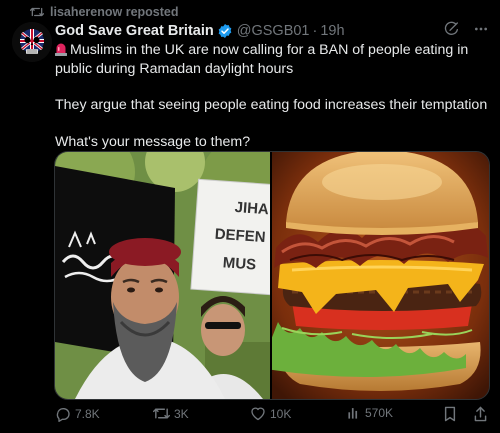 The width and height of the screenshot is (500, 433). What do you see at coordinates (452, 31) in the screenshot?
I see `grok-icon` at bounding box center [452, 31].